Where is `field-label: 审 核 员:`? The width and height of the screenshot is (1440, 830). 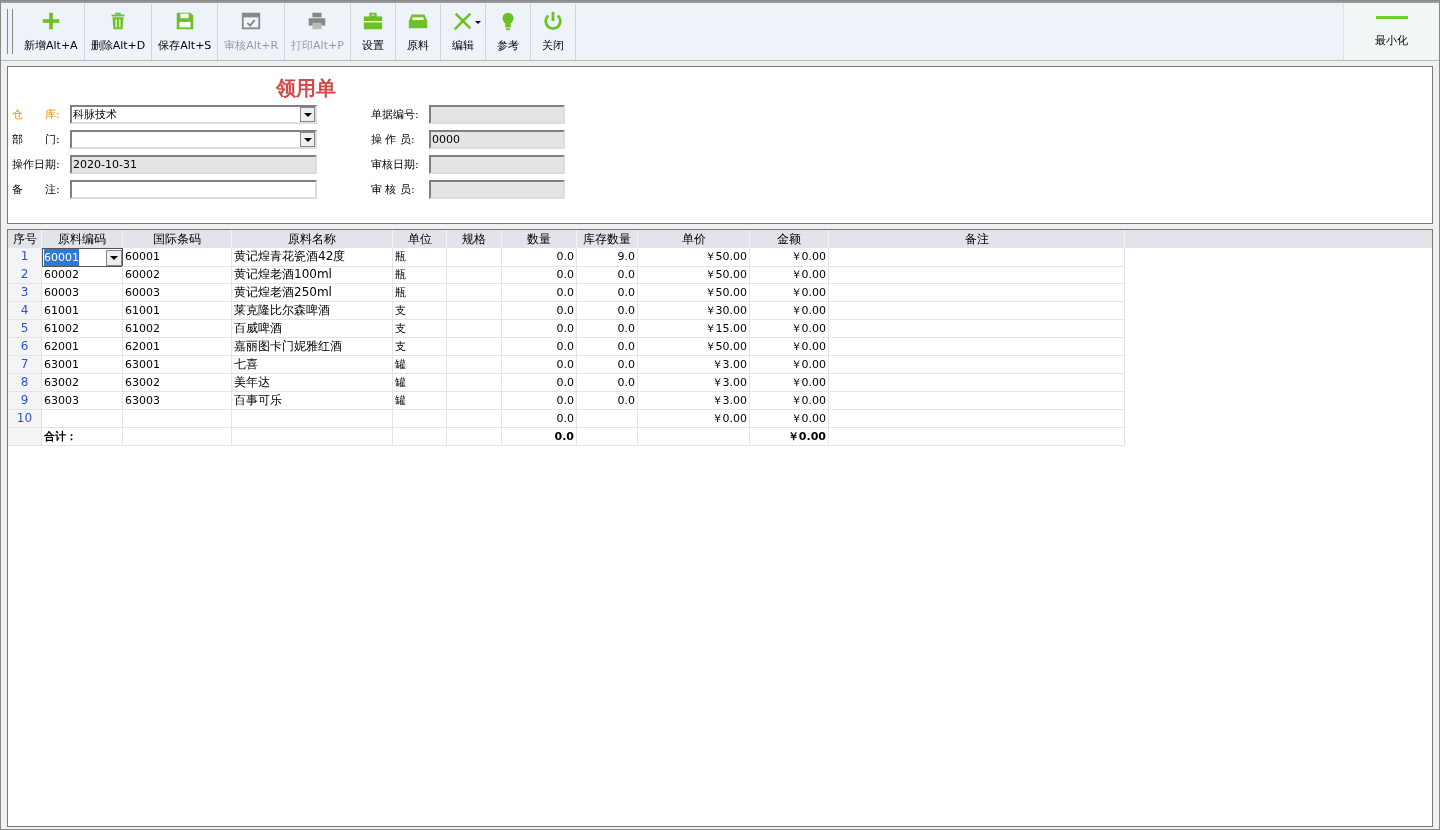
field-label: 审 核 员: is located at coordinates (393, 189).